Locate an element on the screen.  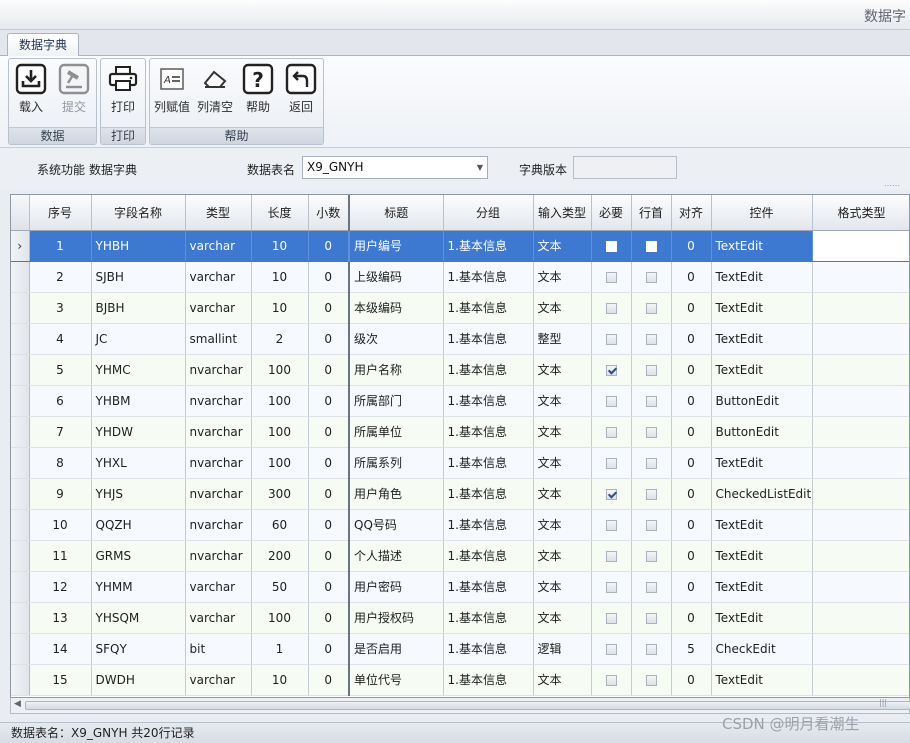
cell-field: SJBH is located at coordinates (138, 277).